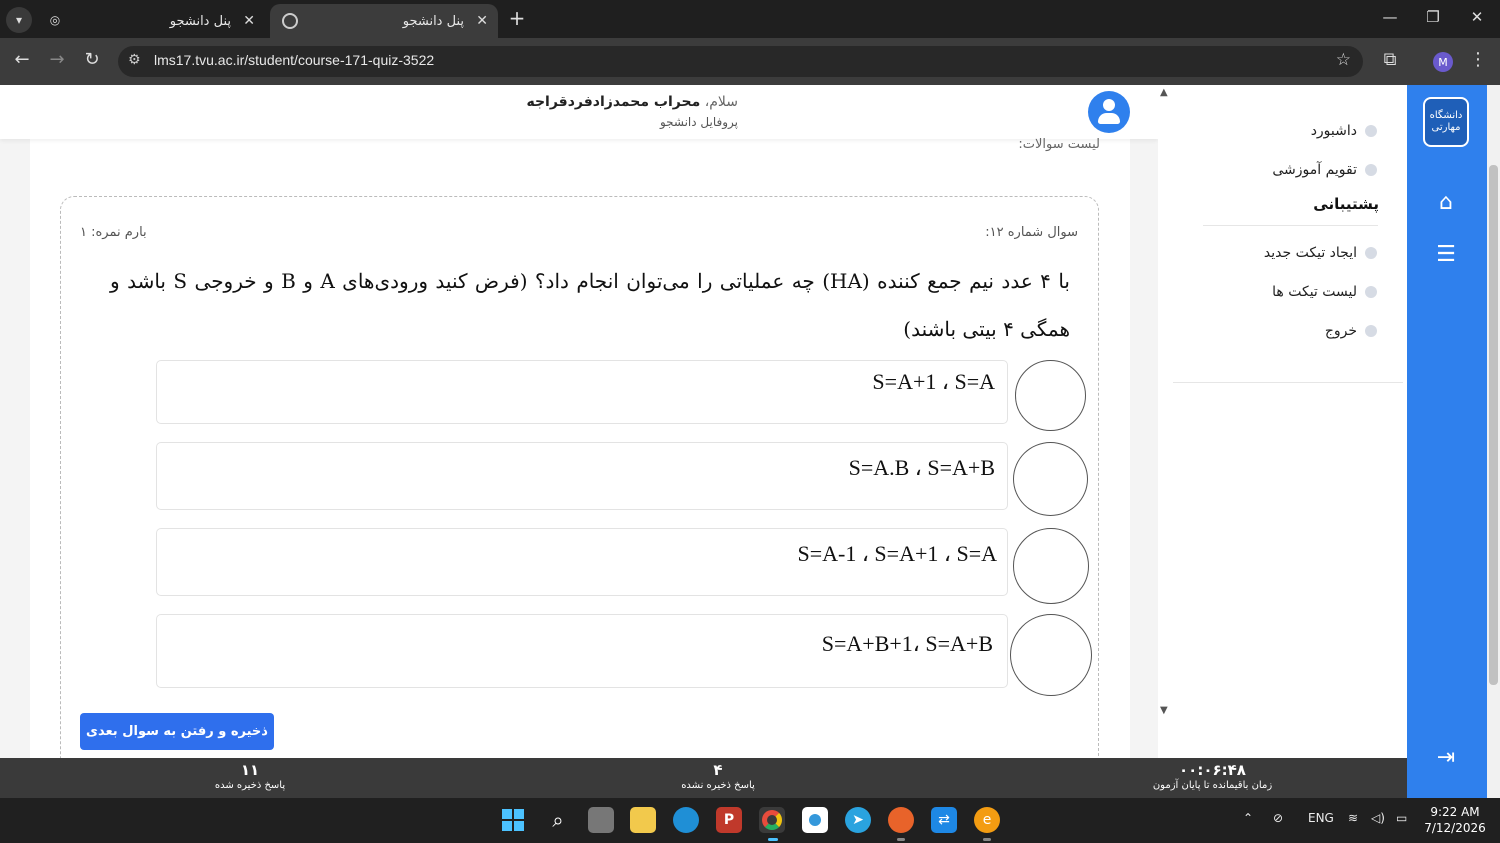 The image size is (1500, 843). What do you see at coordinates (1493, 441) in the screenshot?
I see `page-scrollbar` at bounding box center [1493, 441].